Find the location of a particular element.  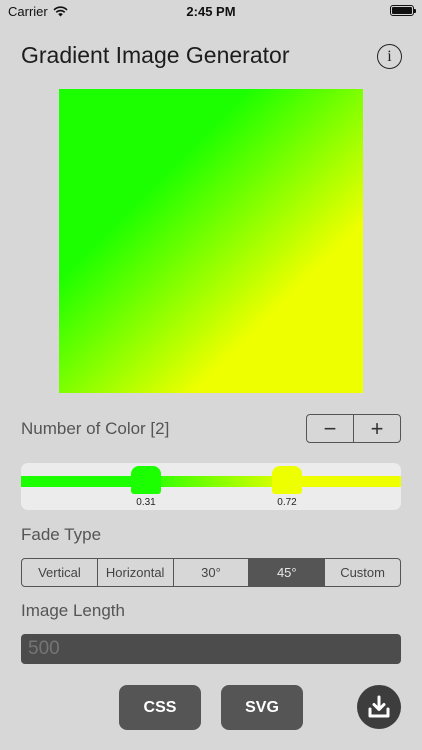

image-length-label: Image Length is located at coordinates (73, 610).